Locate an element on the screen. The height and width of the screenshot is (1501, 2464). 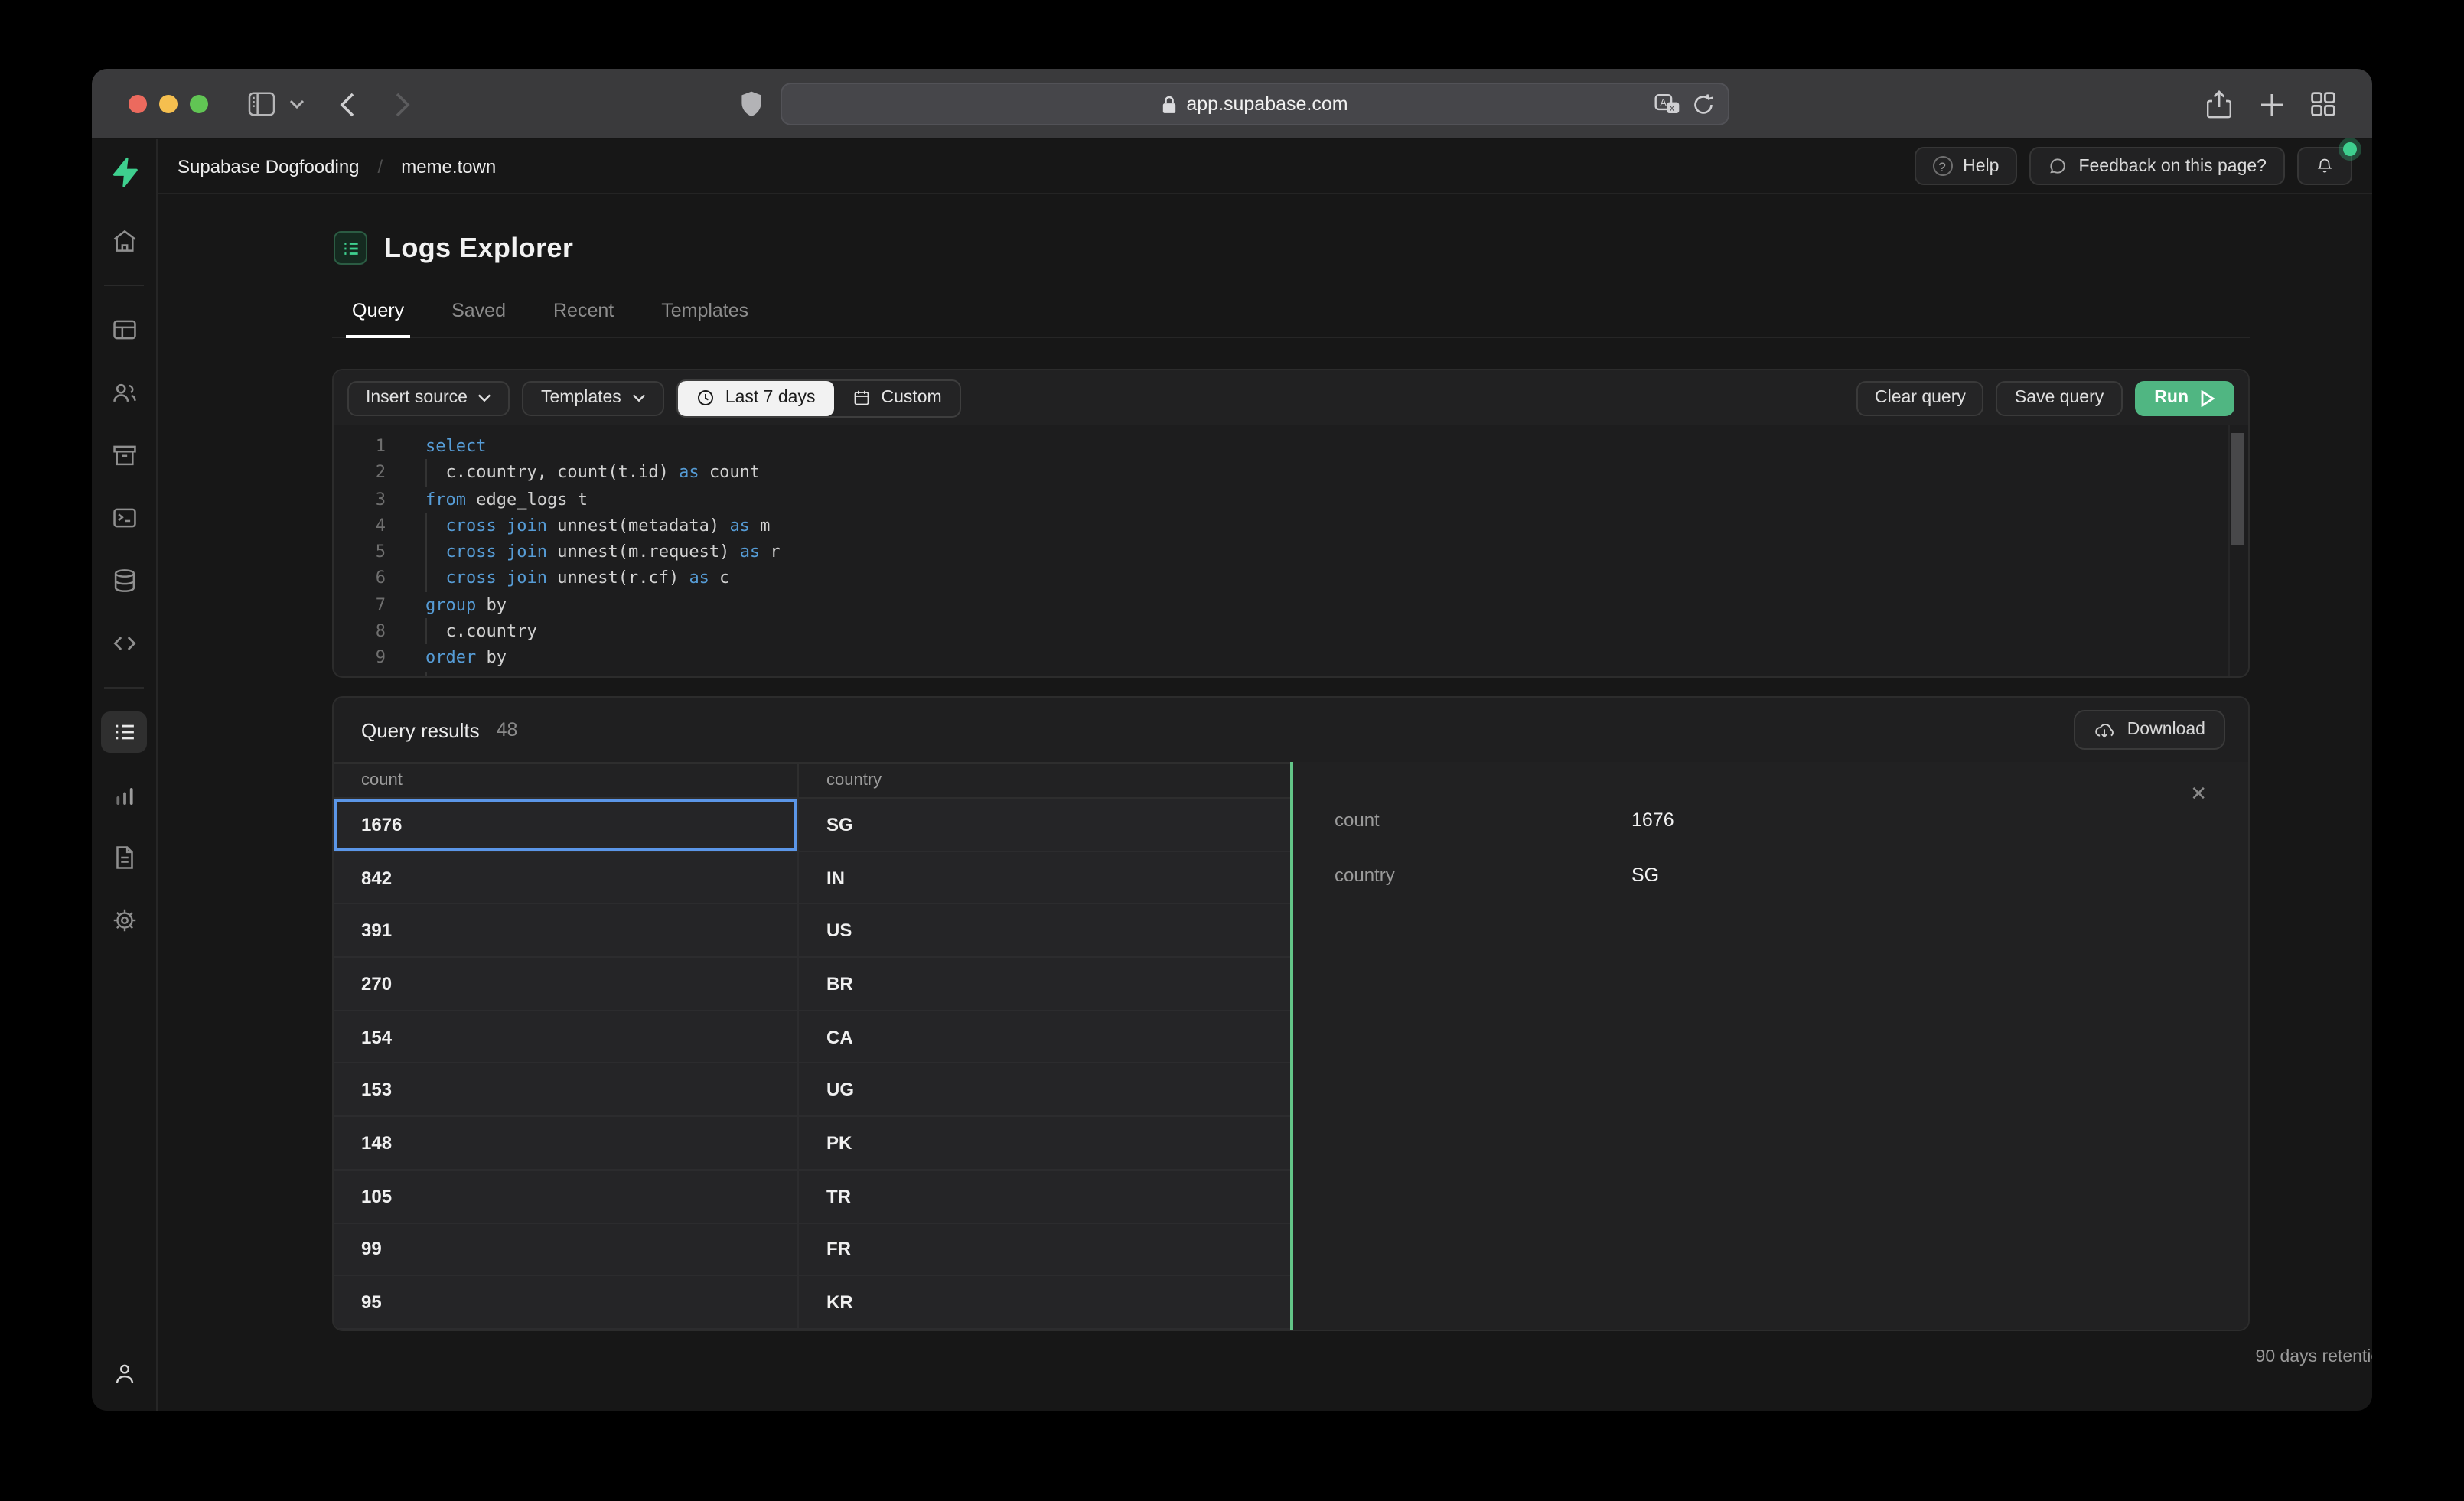
column-header-country: country is located at coordinates (1044, 780).